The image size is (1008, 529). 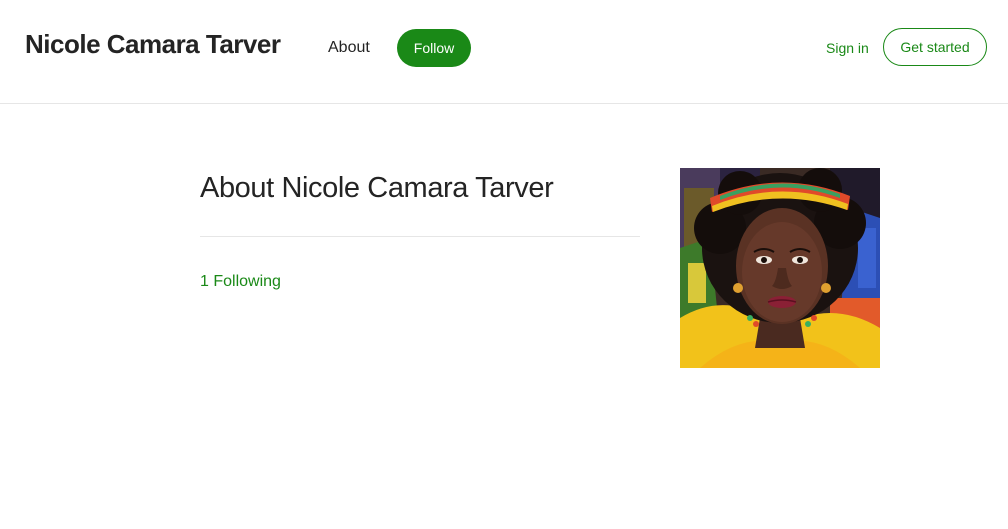 I want to click on avatar, so click(x=780, y=268).